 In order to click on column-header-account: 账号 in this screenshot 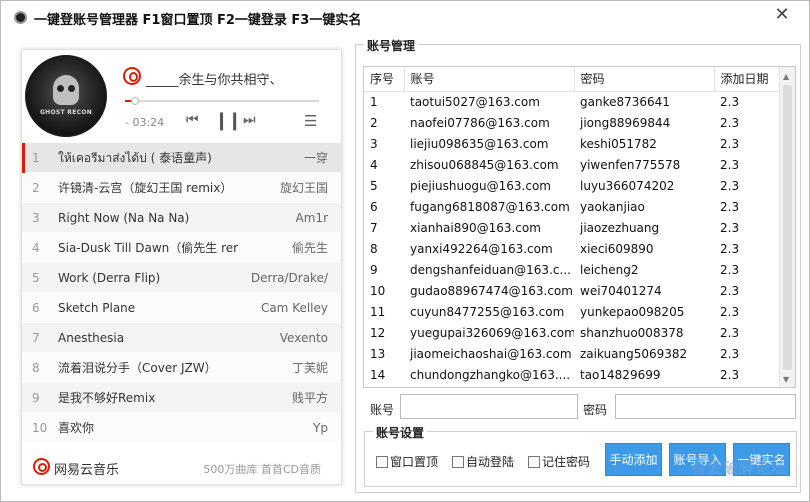, I will do `click(489, 79)`.